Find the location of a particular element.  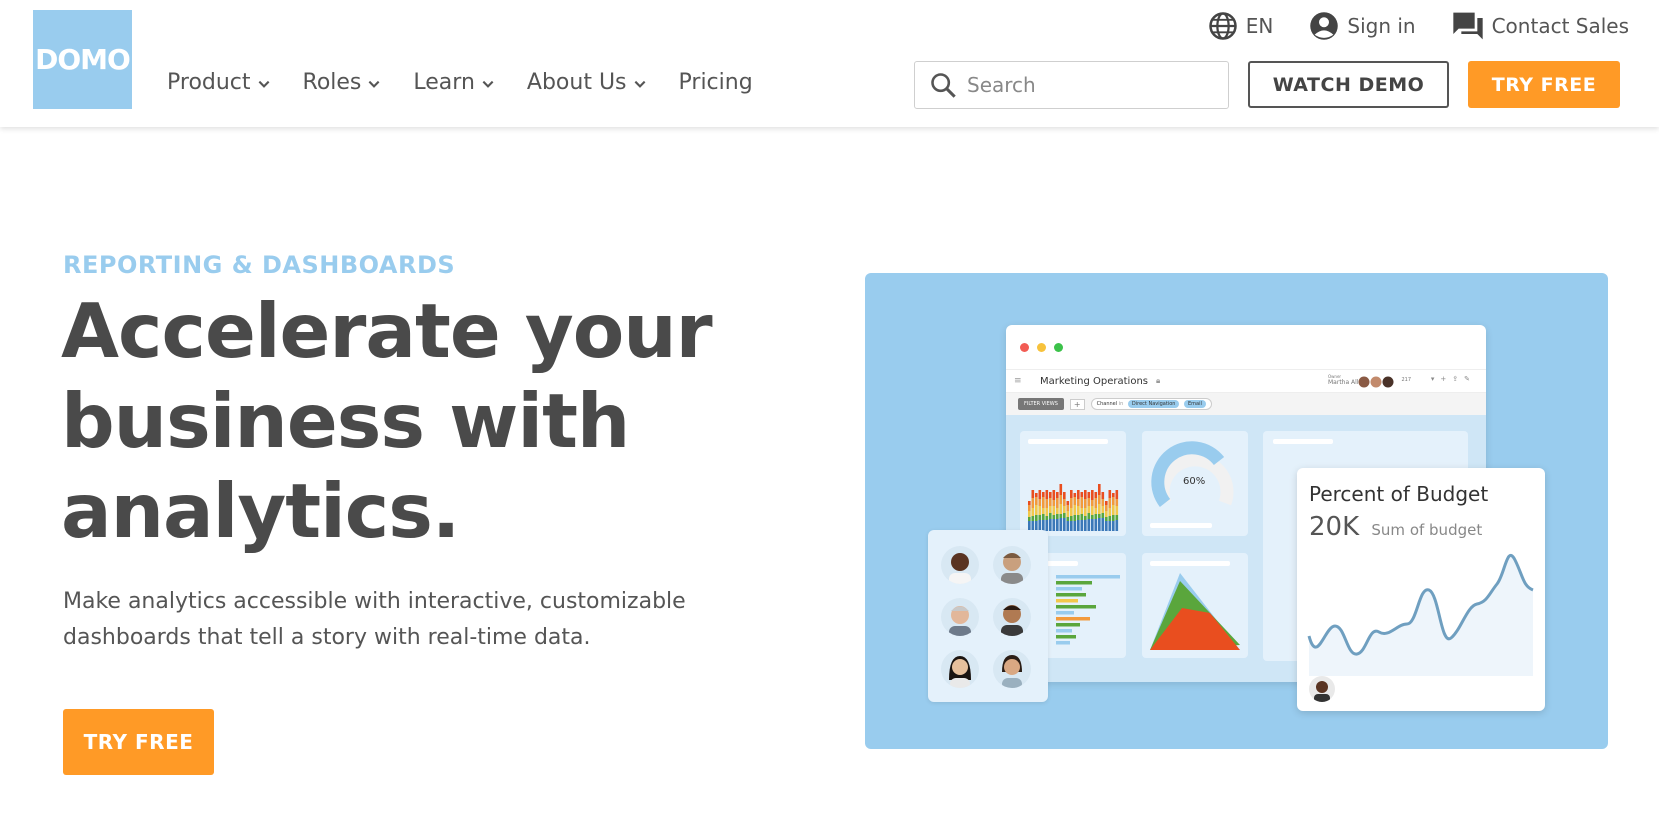

sign-in-link: Sign in is located at coordinates (1362, 26).